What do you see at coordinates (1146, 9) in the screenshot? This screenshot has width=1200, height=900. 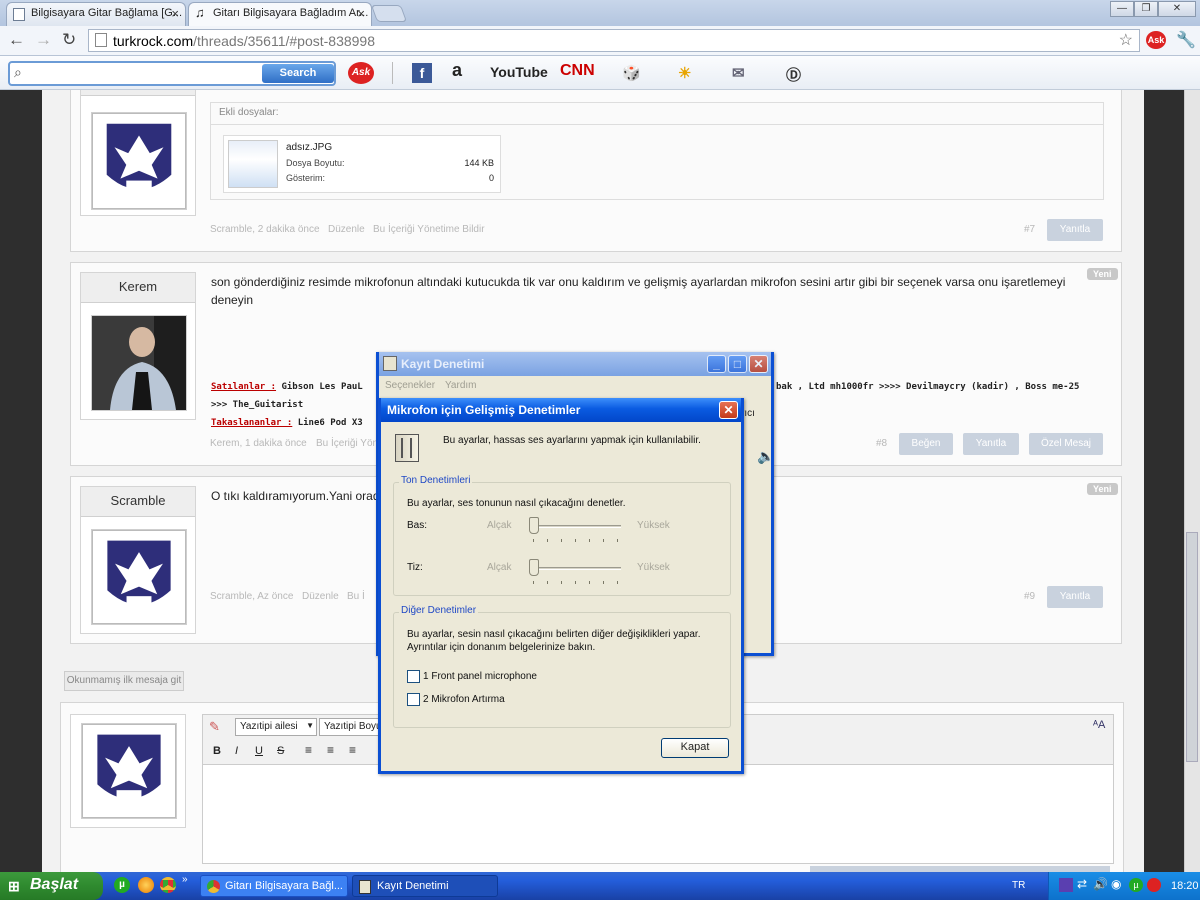 I see `restore-button: ❐` at bounding box center [1146, 9].